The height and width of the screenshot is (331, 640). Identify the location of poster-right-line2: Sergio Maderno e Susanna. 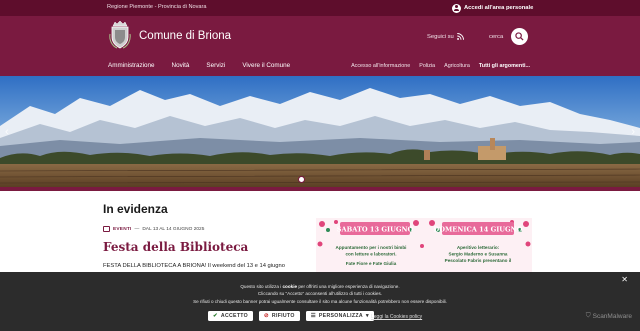
(478, 254).